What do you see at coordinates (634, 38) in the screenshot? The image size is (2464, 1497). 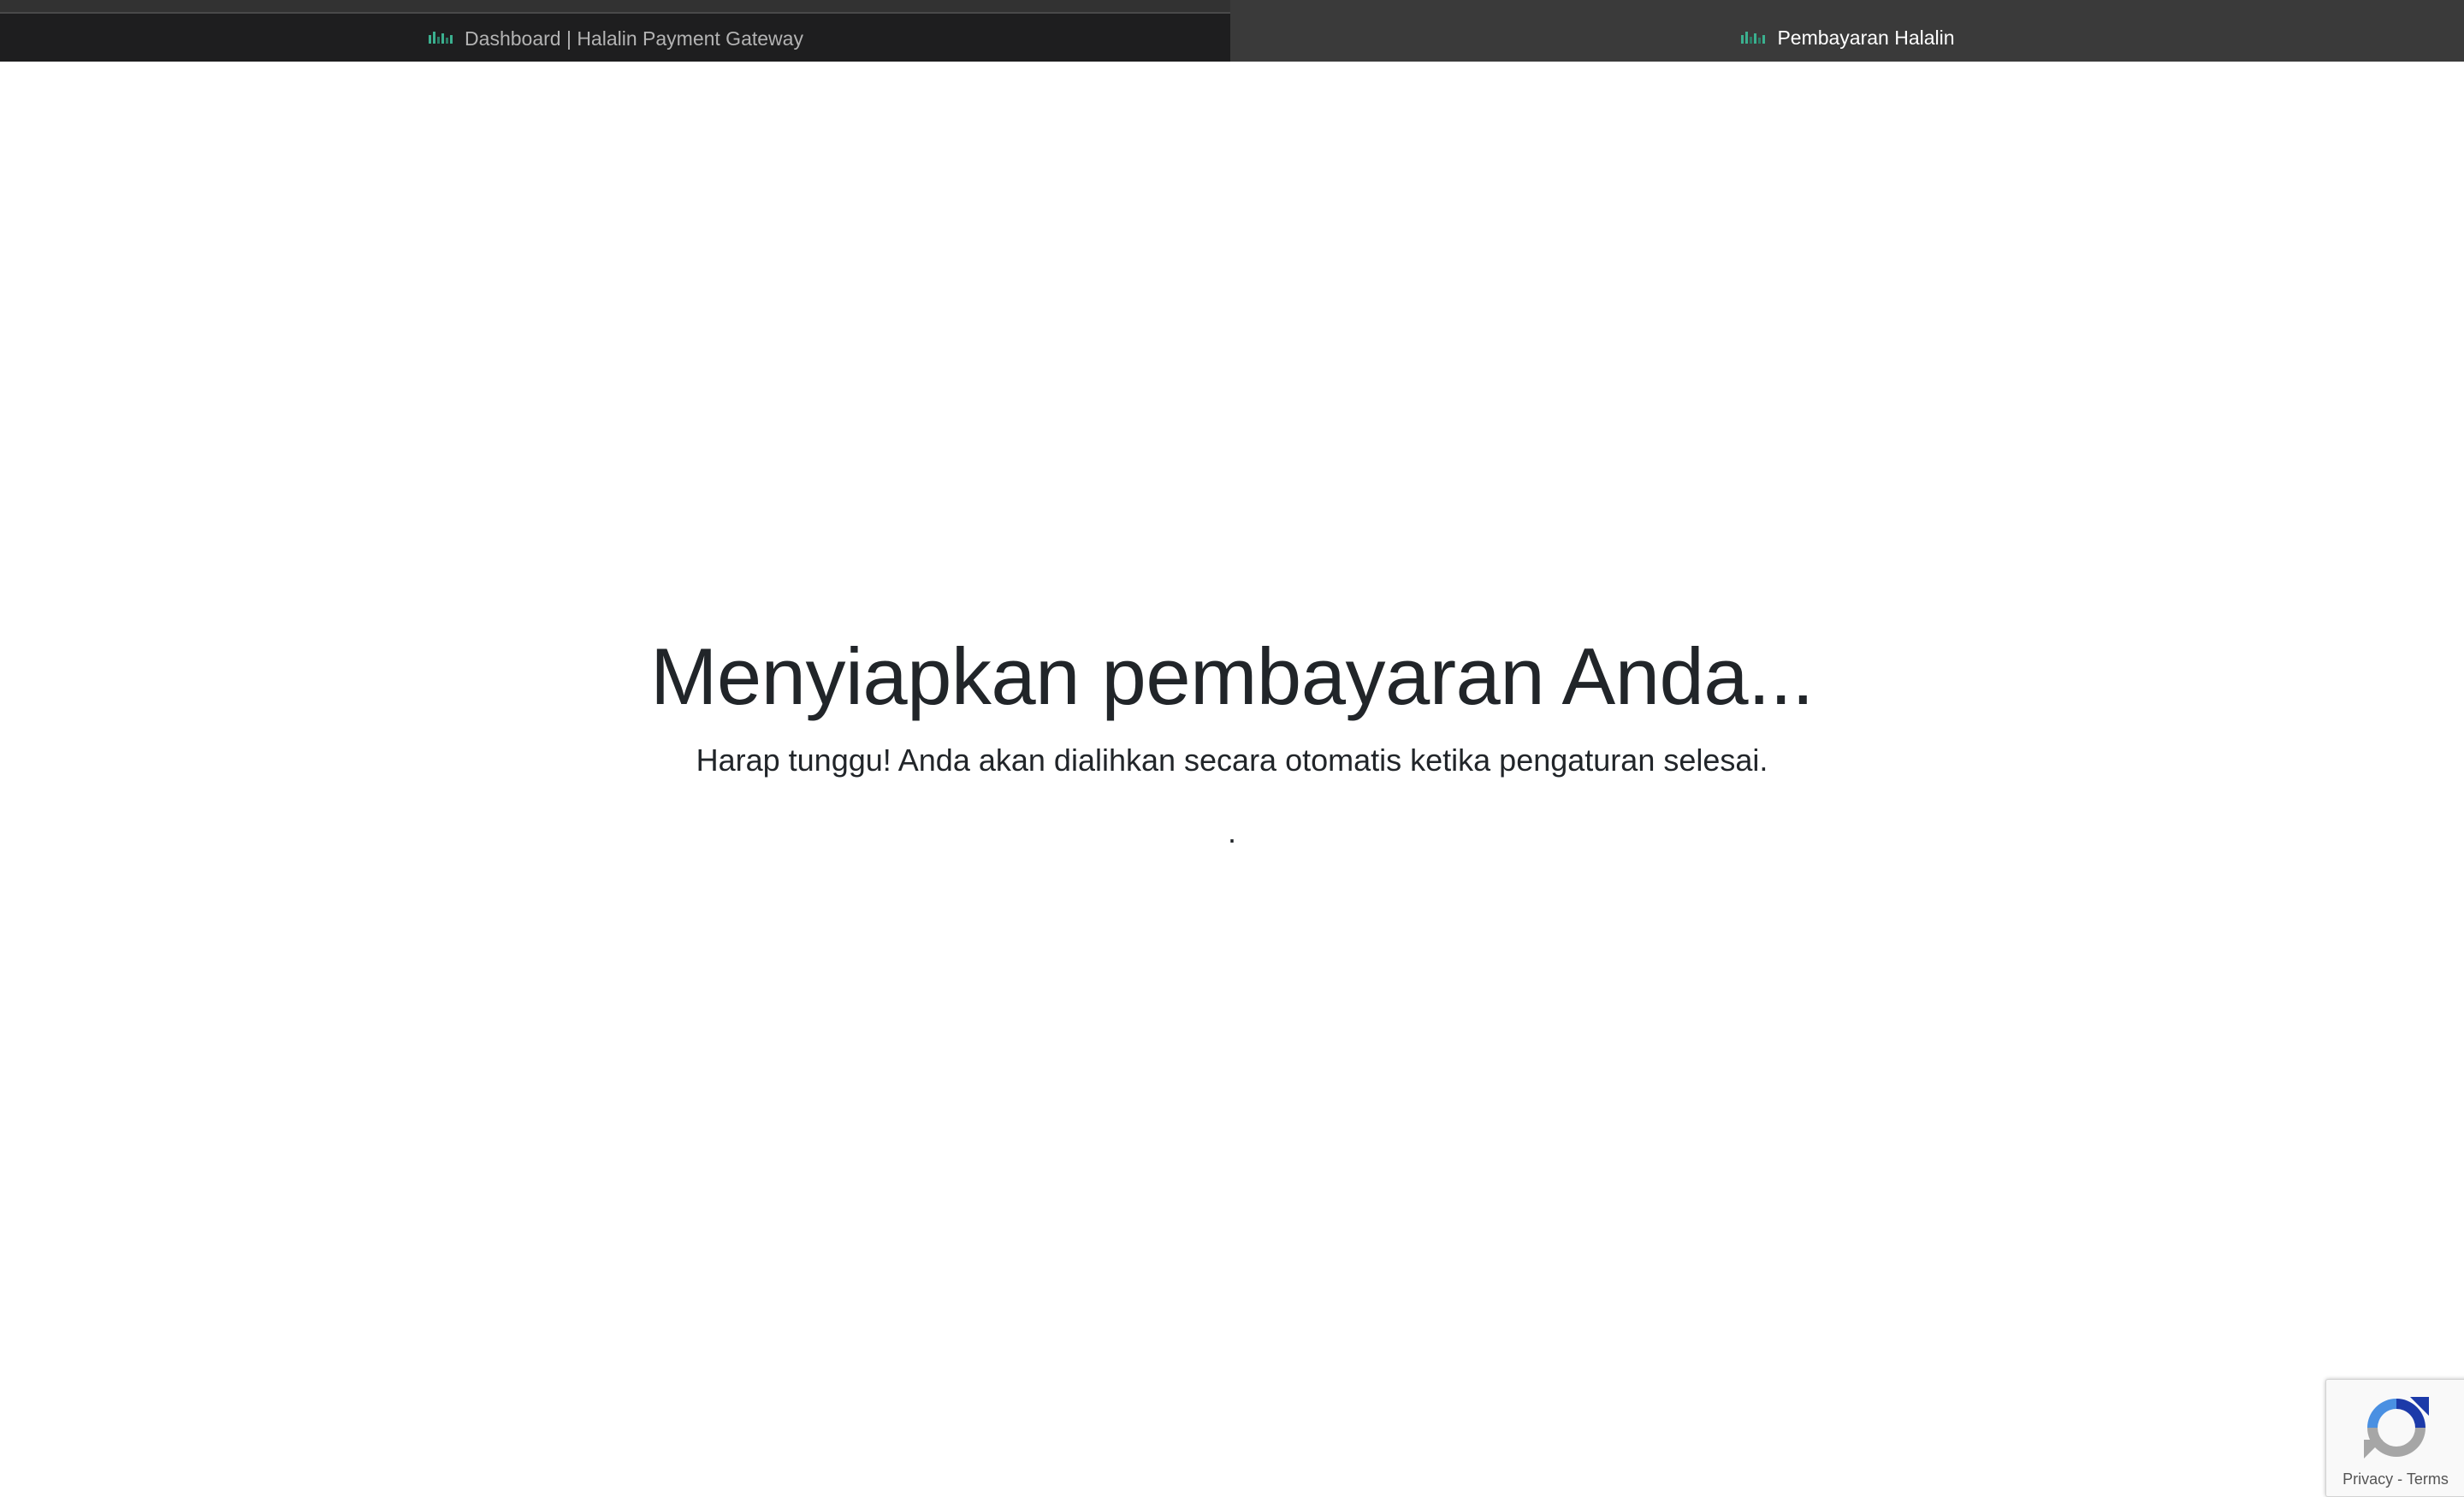 I see `tab-label: Dashboard | Halalin Payment Gateway` at bounding box center [634, 38].